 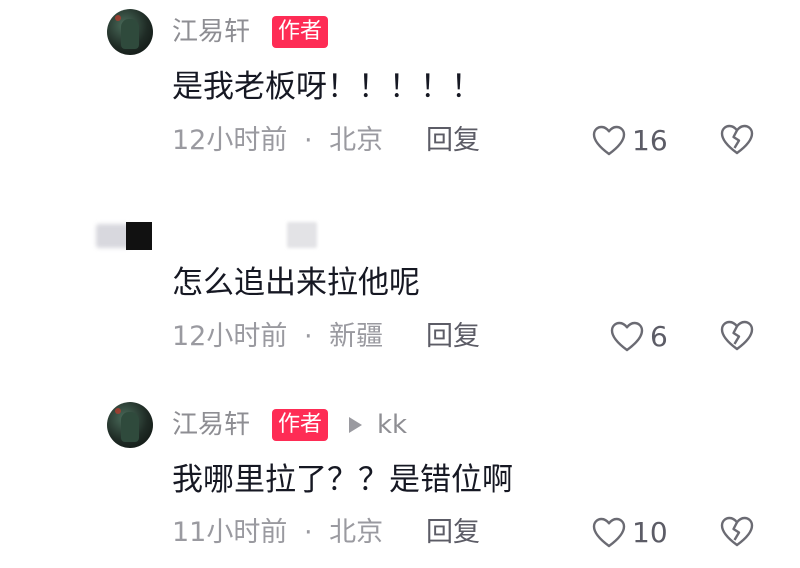 What do you see at coordinates (296, 283) in the screenshot?
I see `comment-text: 怎么追出来拉他呢` at bounding box center [296, 283].